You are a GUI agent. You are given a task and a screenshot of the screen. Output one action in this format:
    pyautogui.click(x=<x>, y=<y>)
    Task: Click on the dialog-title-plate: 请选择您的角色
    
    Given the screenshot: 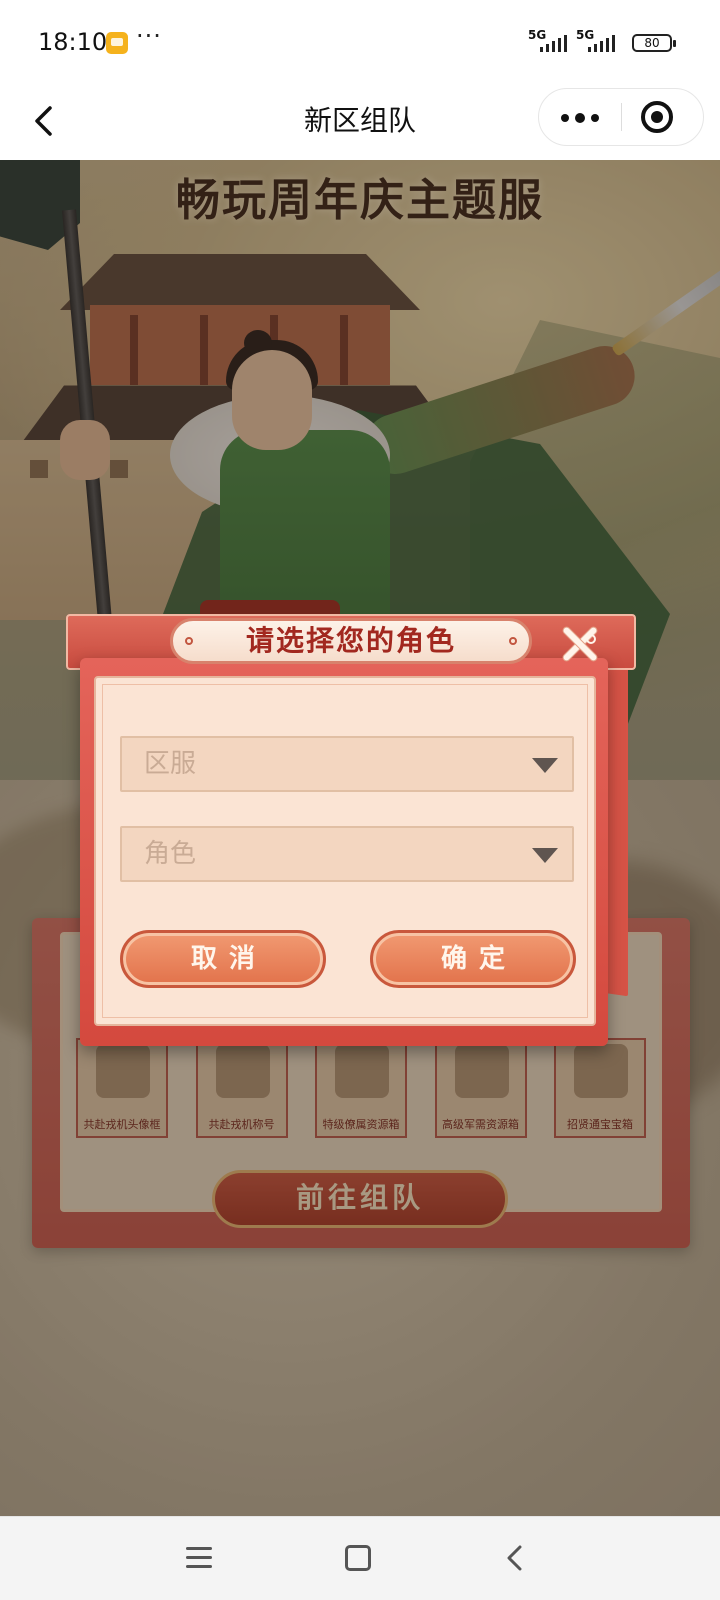 What is the action you would take?
    pyautogui.click(x=351, y=641)
    